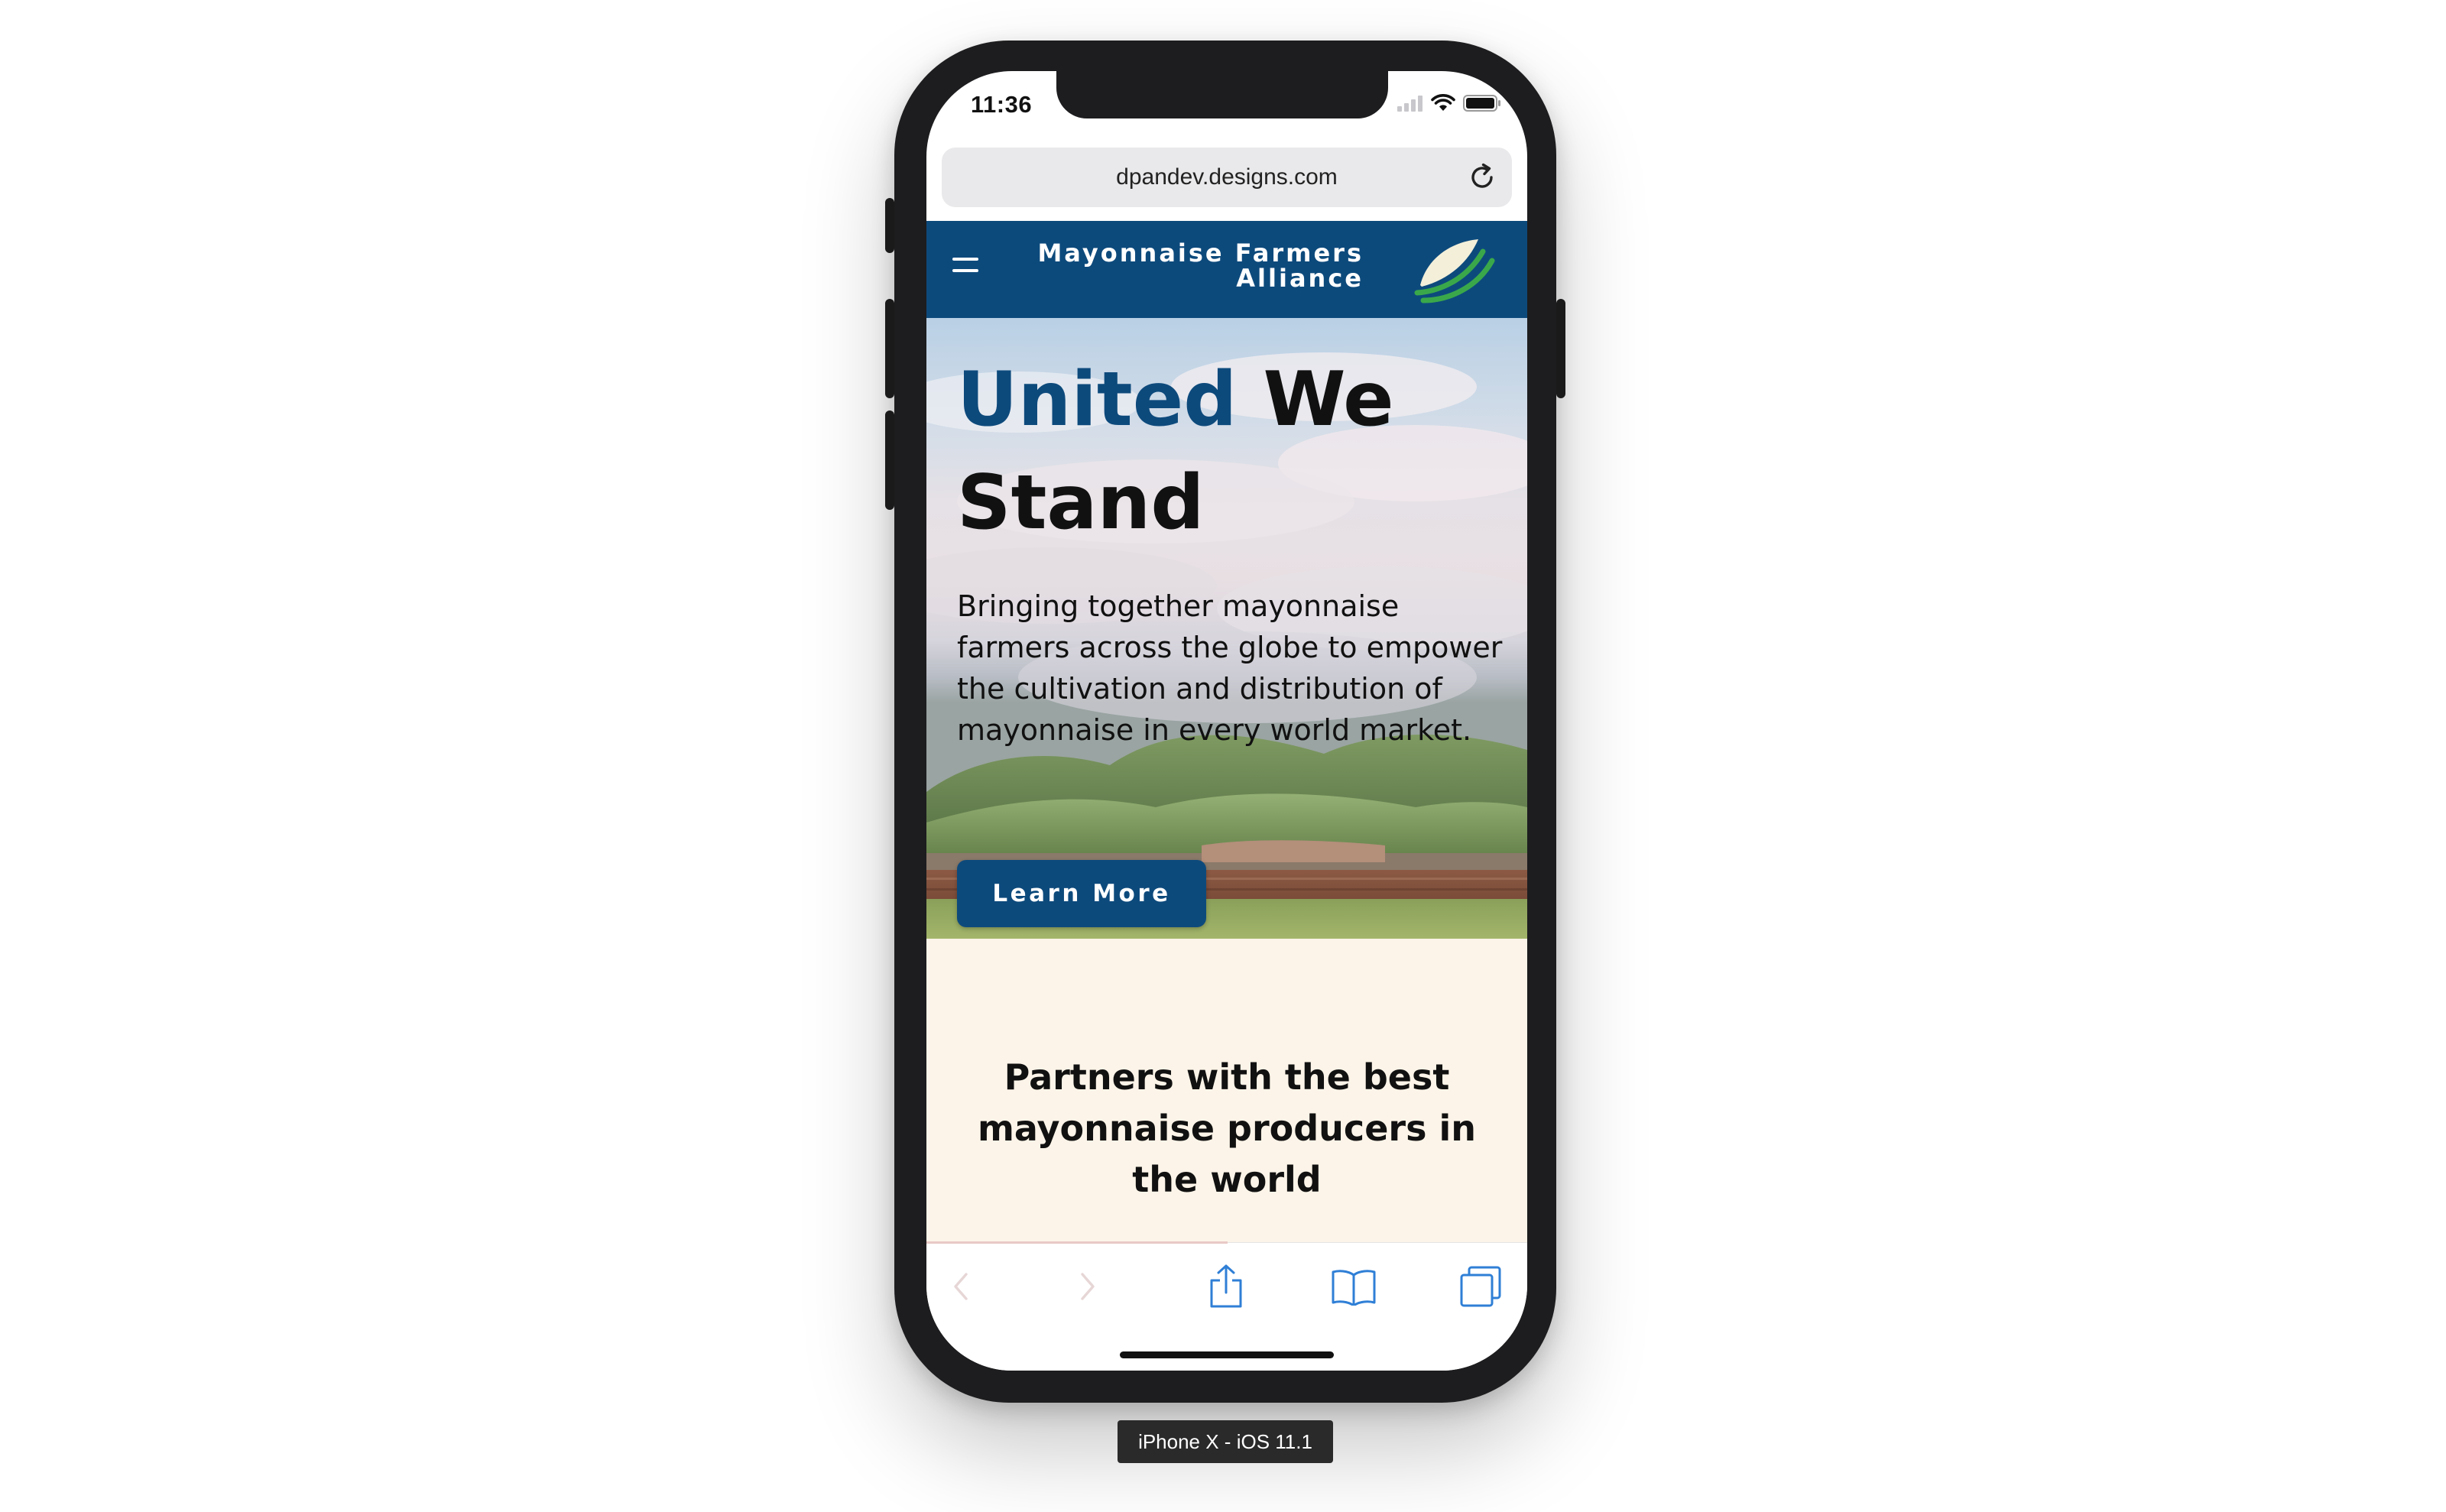 The height and width of the screenshot is (1512, 2446). I want to click on status-time: 11:36, so click(1002, 104).